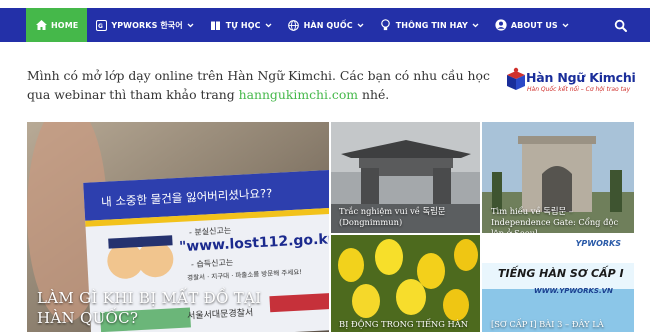 This screenshot has height=332, width=650. I want to click on tulip-photo, so click(405, 283).